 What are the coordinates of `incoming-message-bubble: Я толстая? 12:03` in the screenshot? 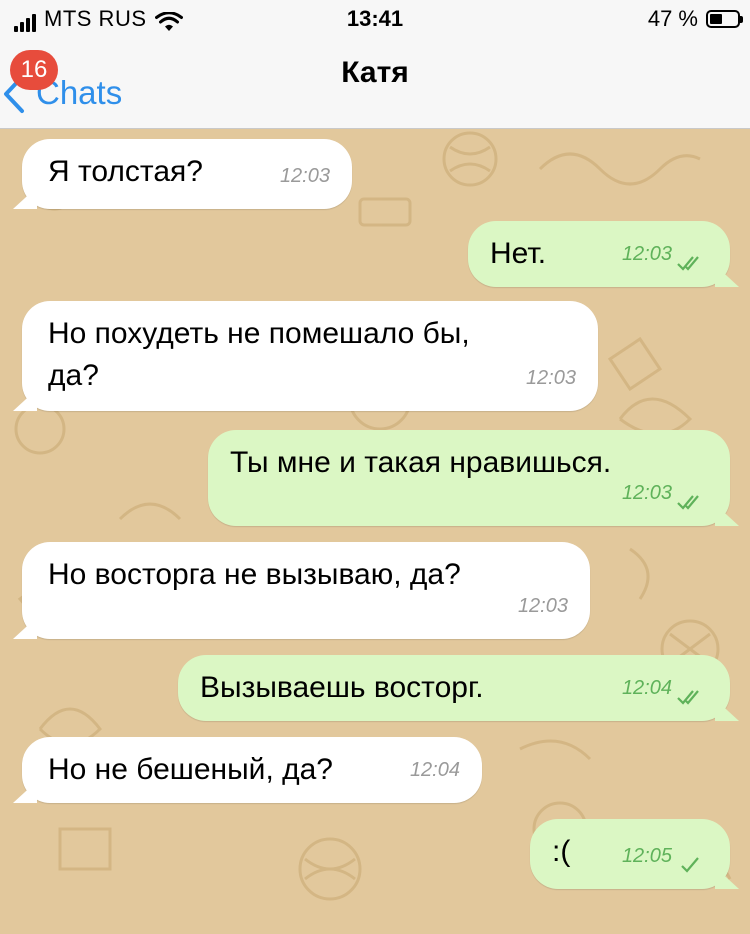 It's located at (187, 174).